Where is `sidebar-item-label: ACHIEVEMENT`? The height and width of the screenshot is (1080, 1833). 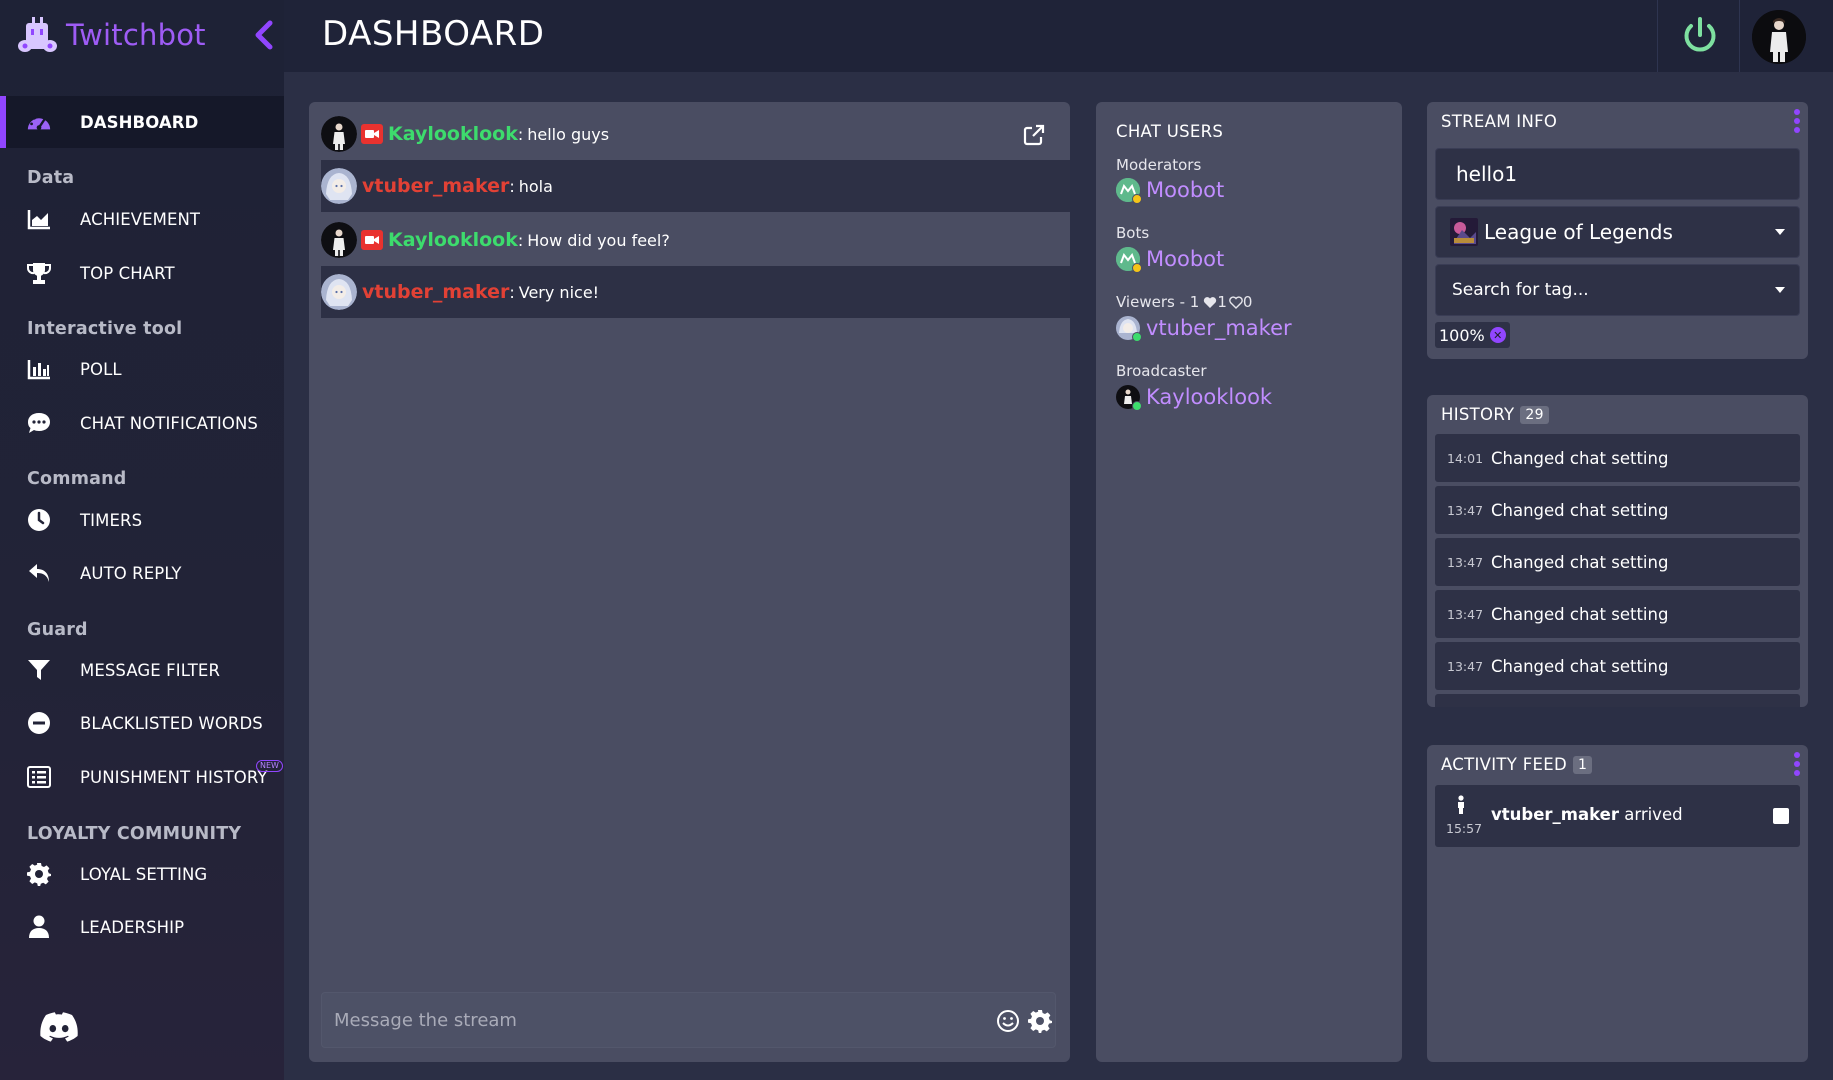
sidebar-item-label: ACHIEVEMENT is located at coordinates (140, 219).